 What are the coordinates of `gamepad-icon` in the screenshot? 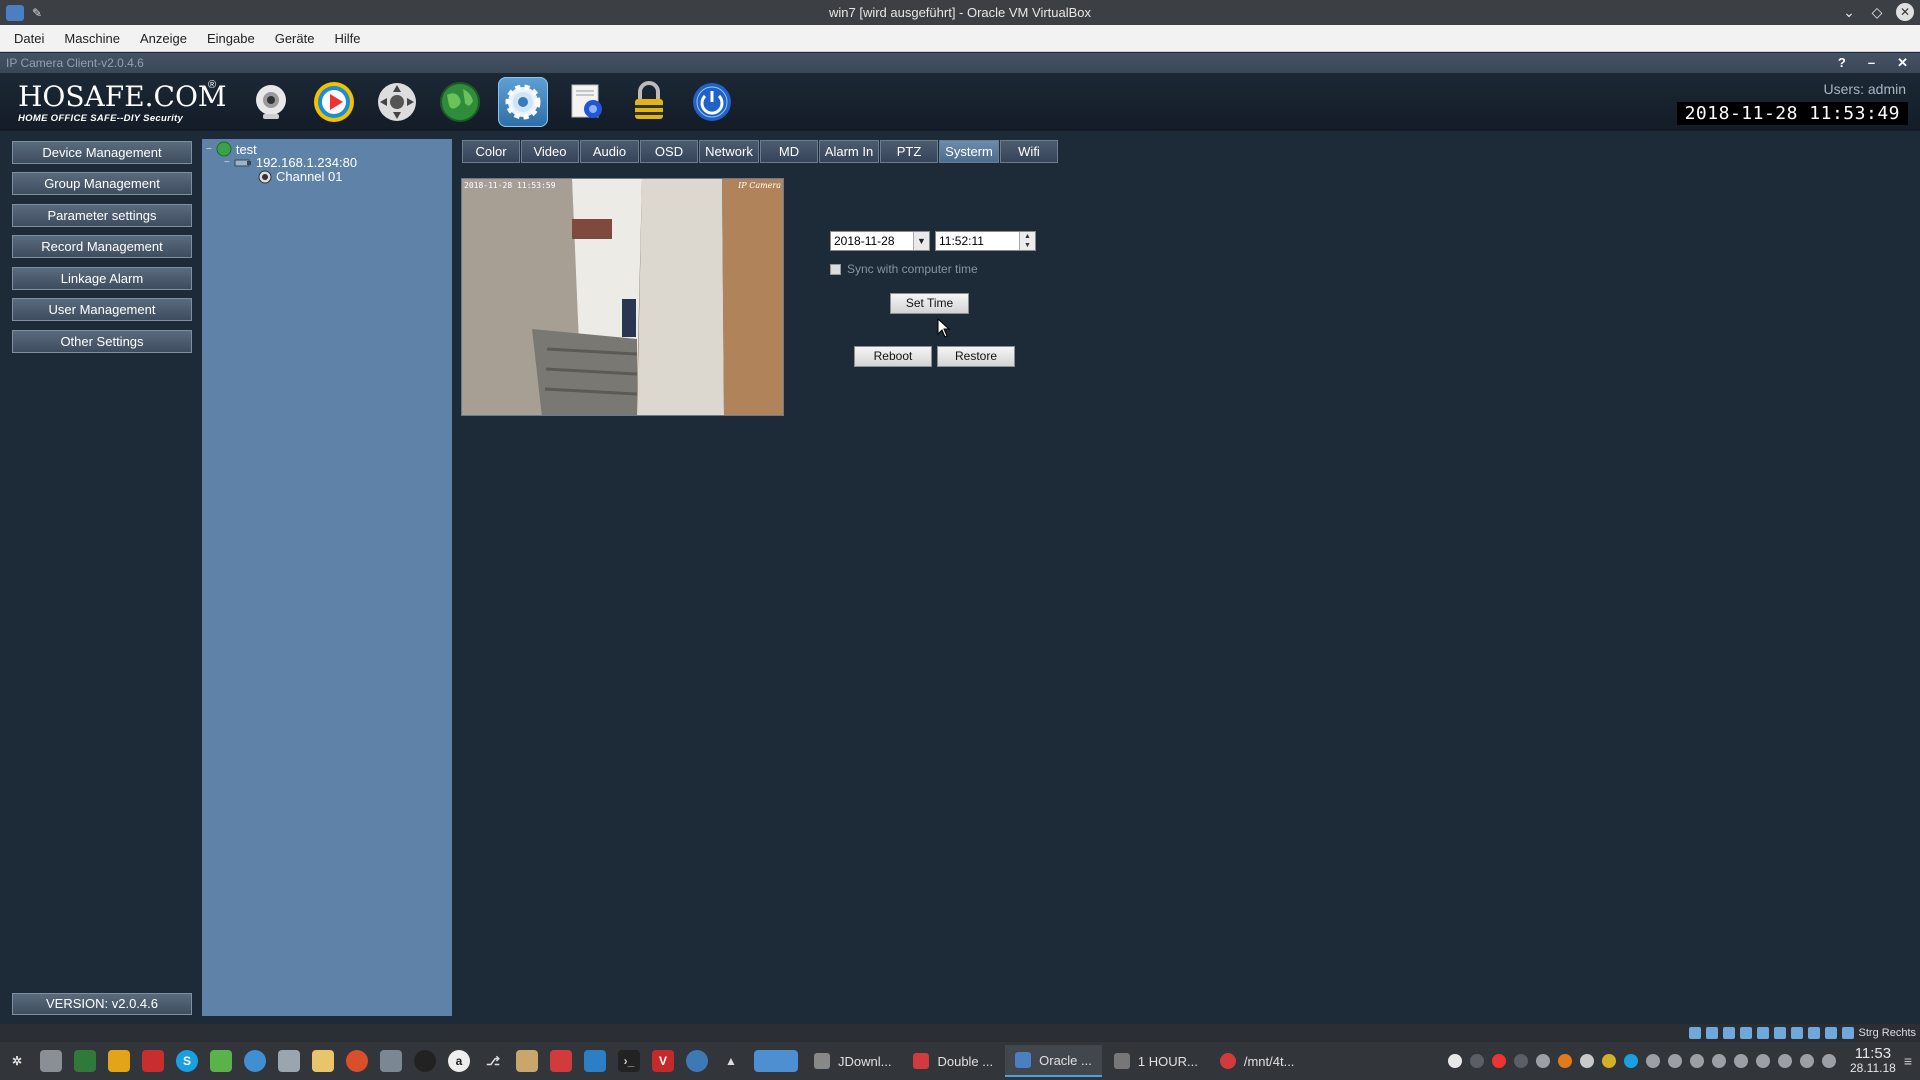 It's located at (1653, 1061).